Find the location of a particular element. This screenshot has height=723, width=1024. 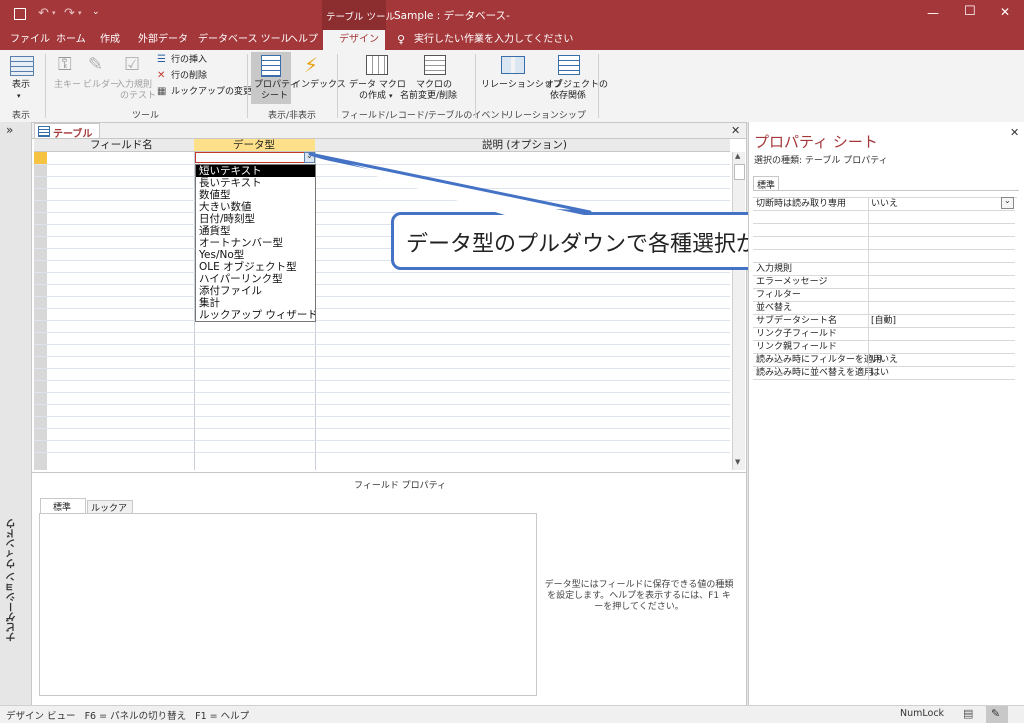

property-sheet-title: プロパティ シート is located at coordinates (816, 142).